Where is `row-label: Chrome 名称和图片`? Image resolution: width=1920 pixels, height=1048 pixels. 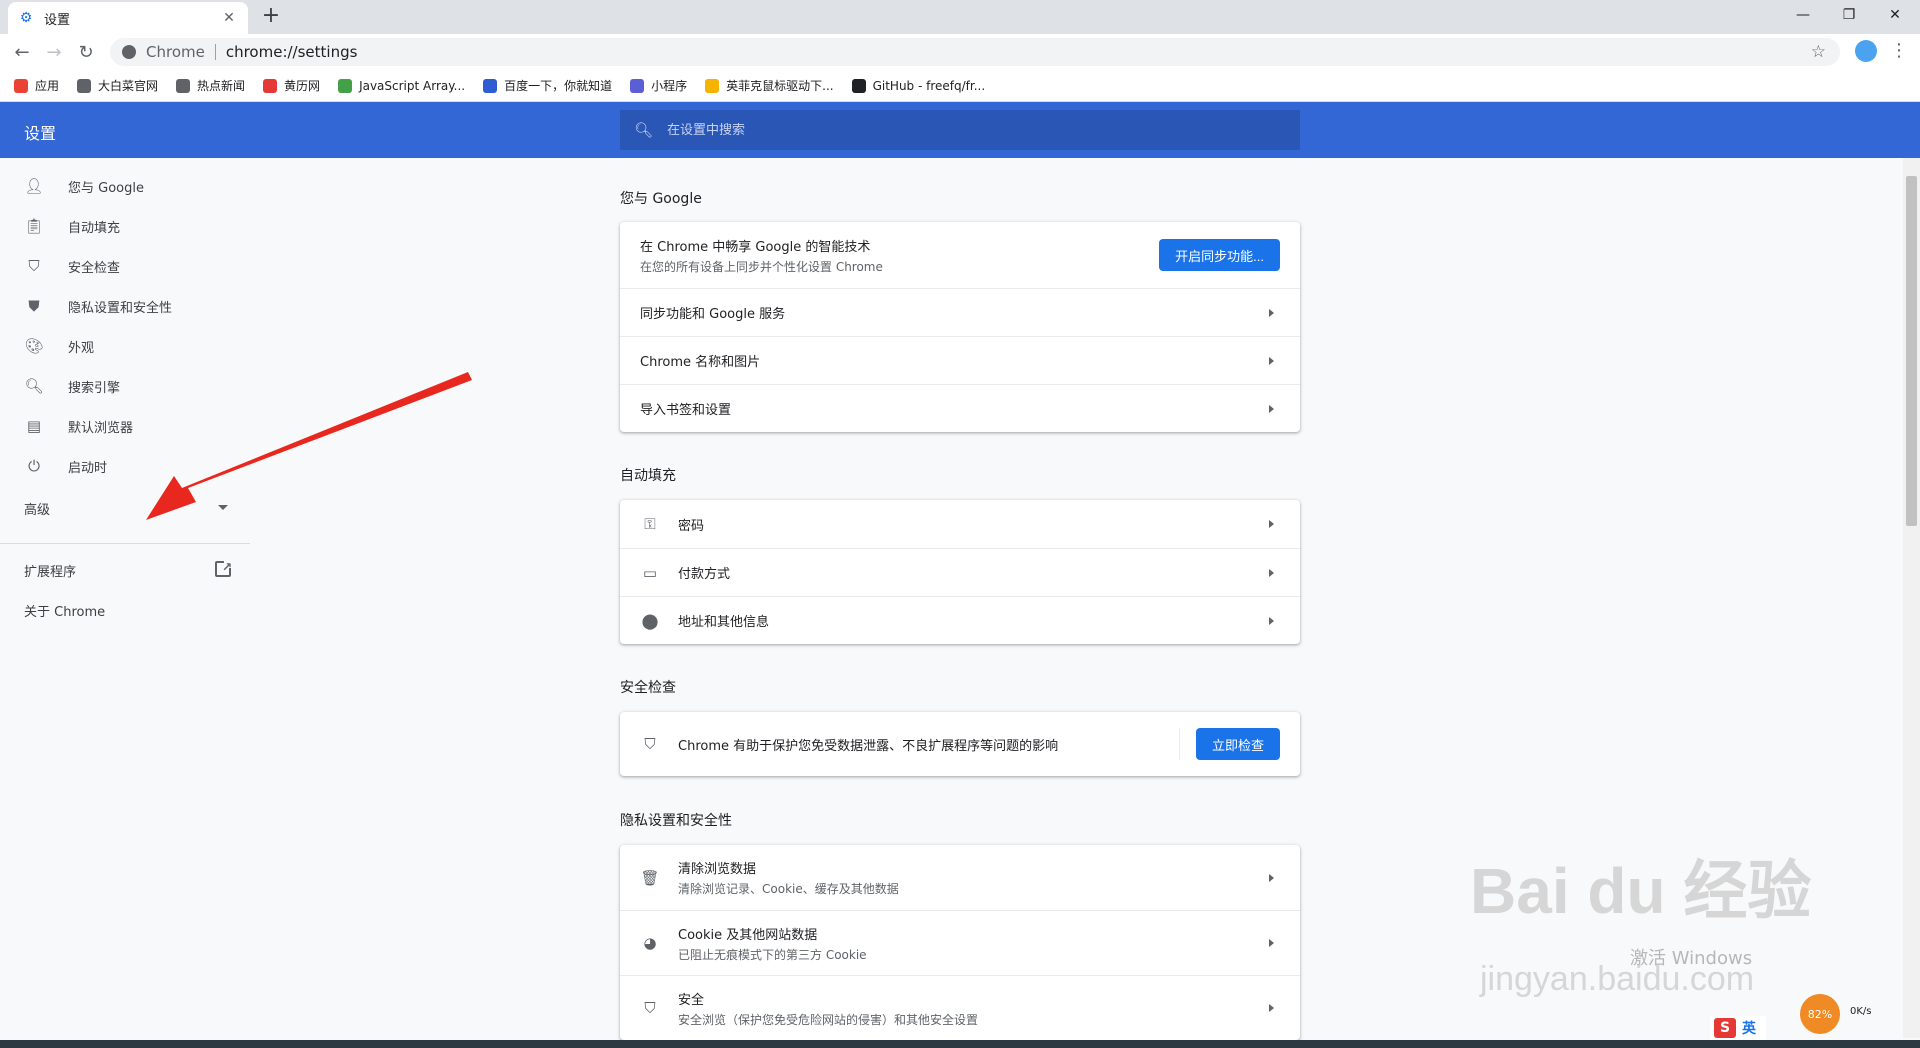
row-label: Chrome 名称和图片 is located at coordinates (700, 362).